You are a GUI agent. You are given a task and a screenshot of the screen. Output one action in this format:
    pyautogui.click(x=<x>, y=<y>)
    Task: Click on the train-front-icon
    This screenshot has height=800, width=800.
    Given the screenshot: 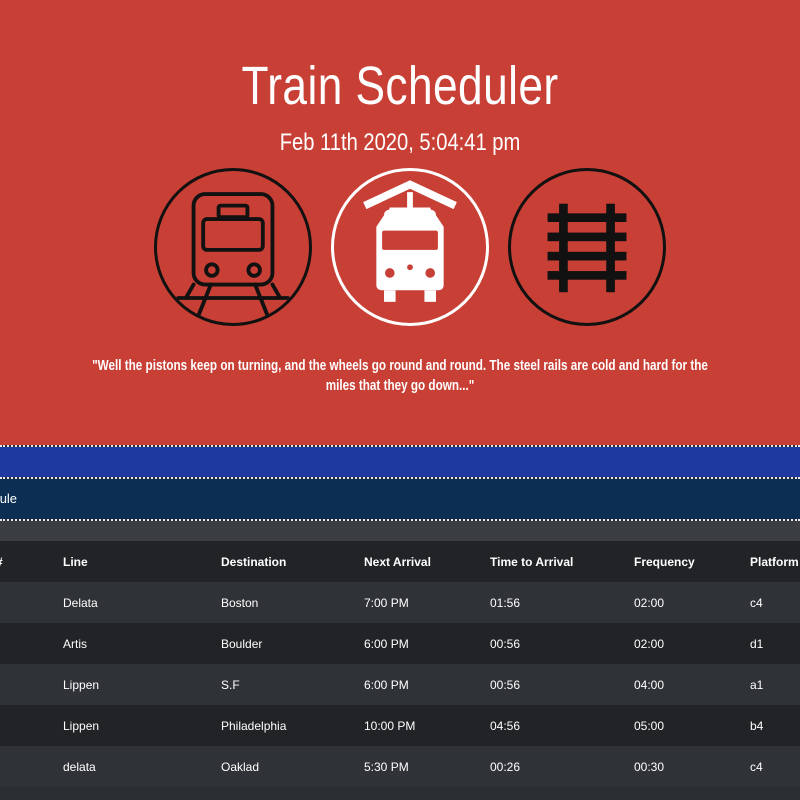 What is the action you would take?
    pyautogui.click(x=233, y=247)
    